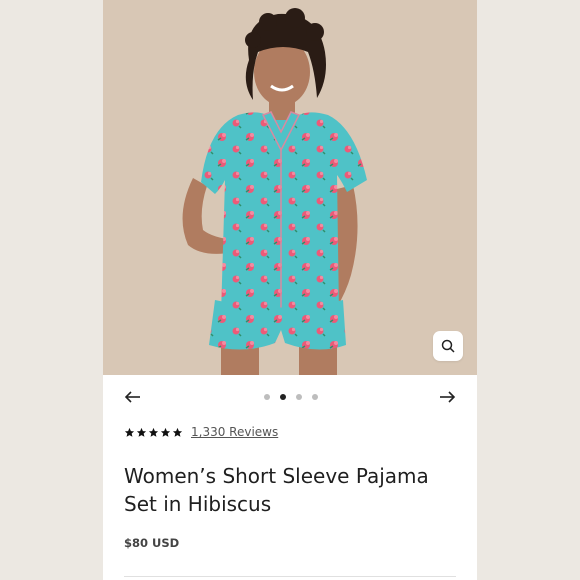 Image resolution: width=580 pixels, height=580 pixels. What do you see at coordinates (234, 432) in the screenshot?
I see `reviews-link: 1,330 Reviews` at bounding box center [234, 432].